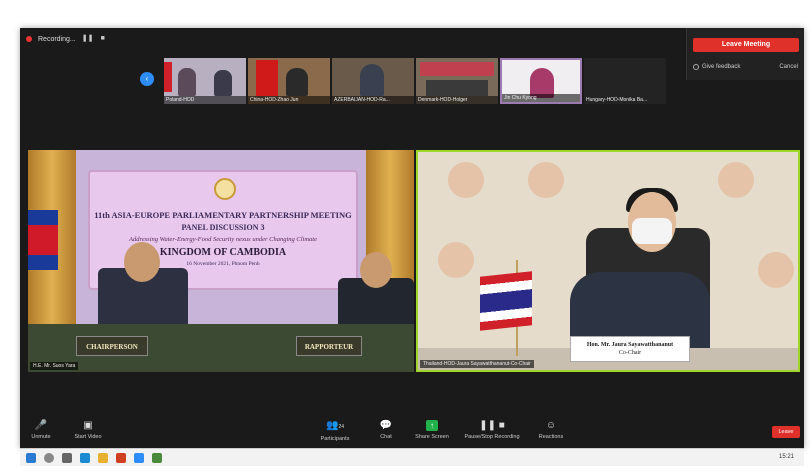 This screenshot has height=472, width=812. What do you see at coordinates (721, 67) in the screenshot?
I see `give-feedback-label: Give feedback` at bounding box center [721, 67].